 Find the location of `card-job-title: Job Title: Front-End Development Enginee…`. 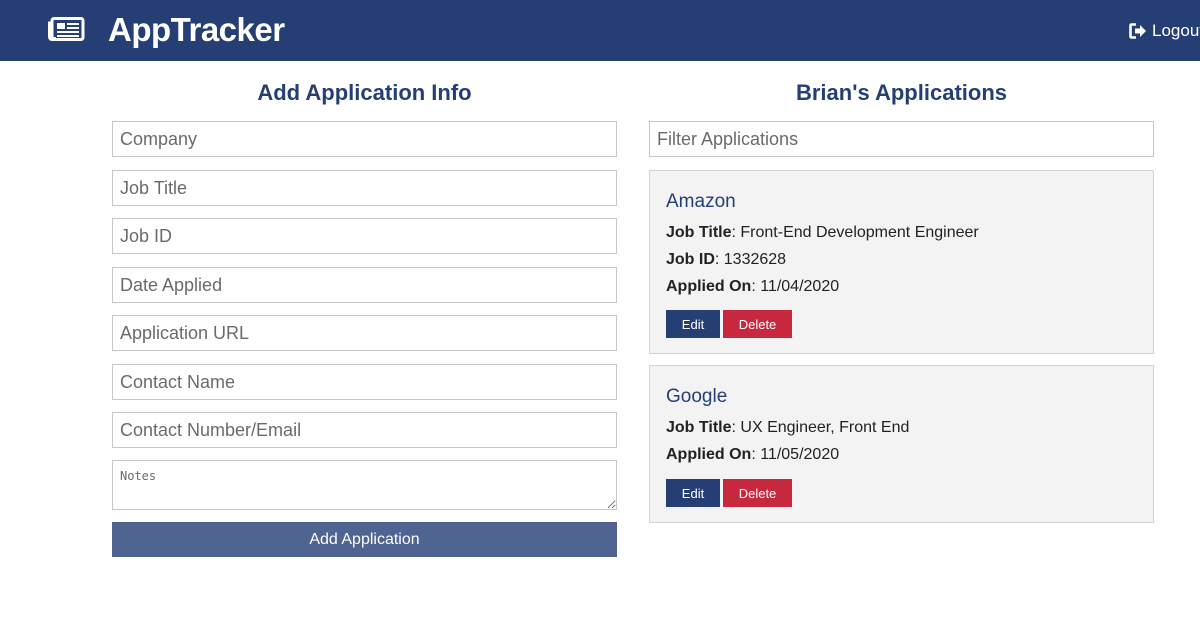

card-job-title: Job Title: Front-End Development Enginee… is located at coordinates (822, 233).